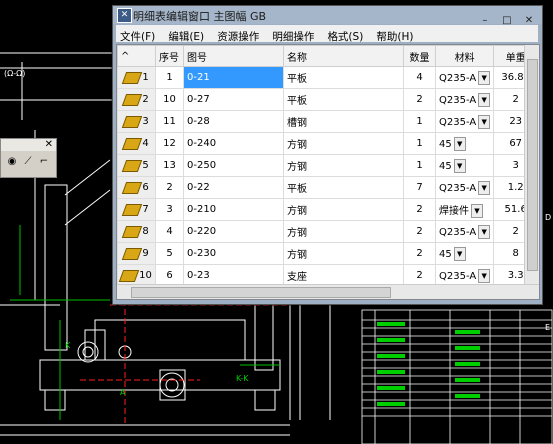 This screenshot has height=444, width=553. I want to click on cell-drawing-no: 0-240, so click(233, 143).